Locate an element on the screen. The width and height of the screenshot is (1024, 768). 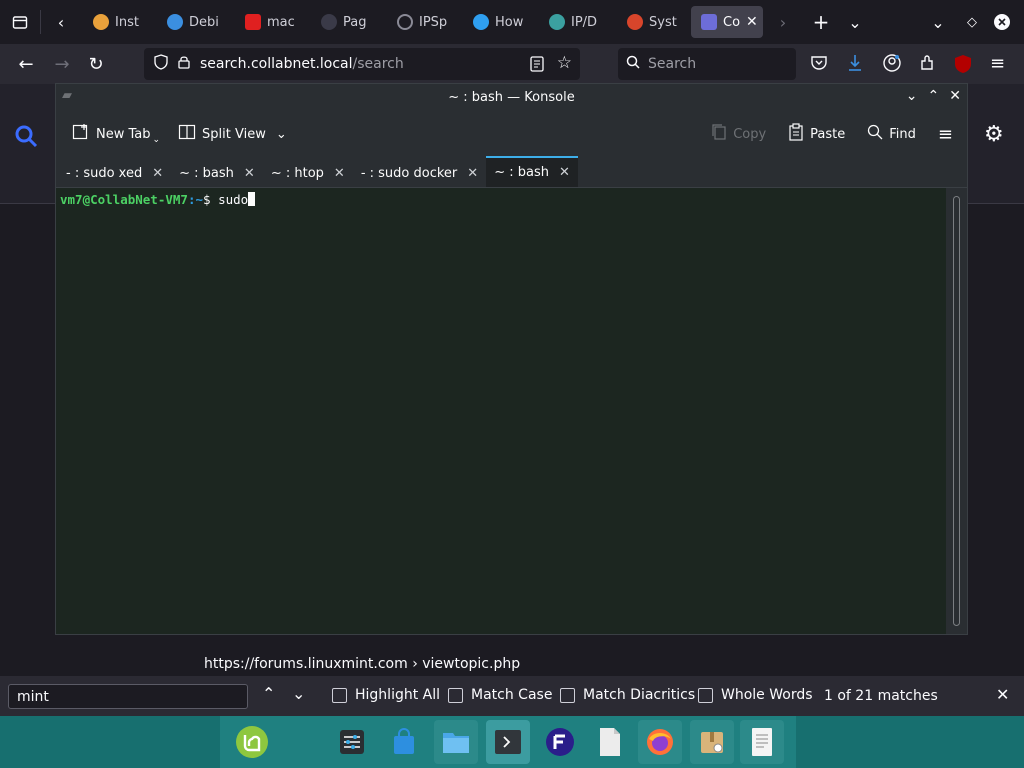
url-bar: search.collabnet.local/search ☆ is located at coordinates (362, 64).